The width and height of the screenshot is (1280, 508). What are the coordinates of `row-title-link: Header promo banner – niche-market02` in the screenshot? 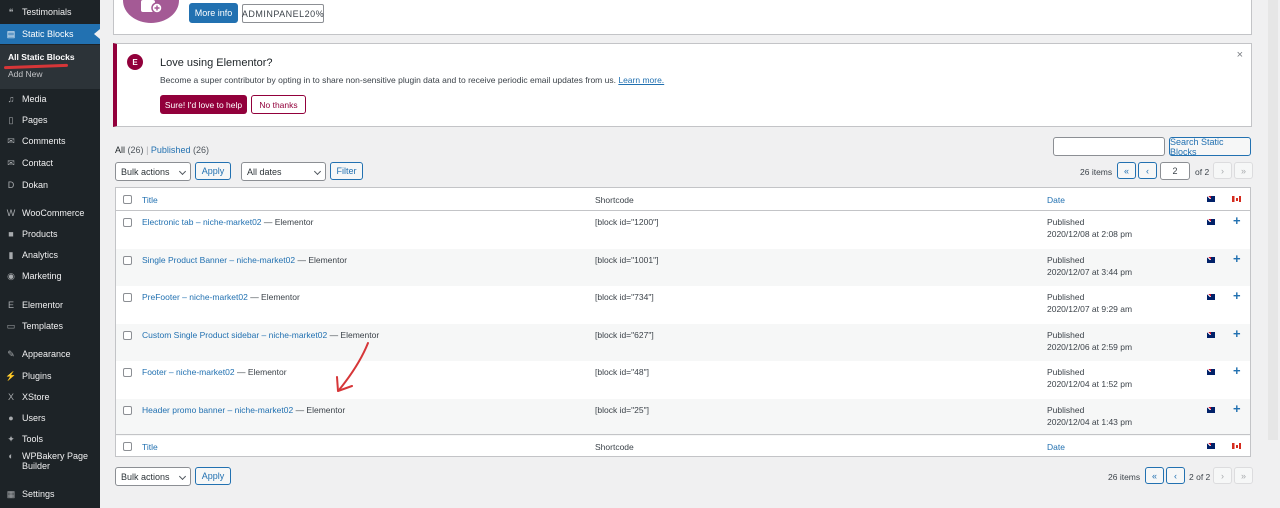 It's located at (217, 410).